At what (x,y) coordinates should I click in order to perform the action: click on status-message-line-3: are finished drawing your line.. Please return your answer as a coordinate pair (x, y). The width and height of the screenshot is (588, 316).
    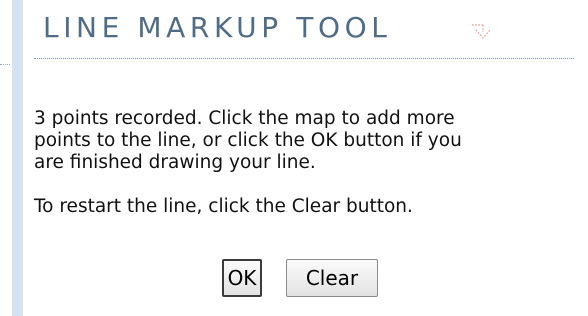
    Looking at the image, I should click on (175, 162).